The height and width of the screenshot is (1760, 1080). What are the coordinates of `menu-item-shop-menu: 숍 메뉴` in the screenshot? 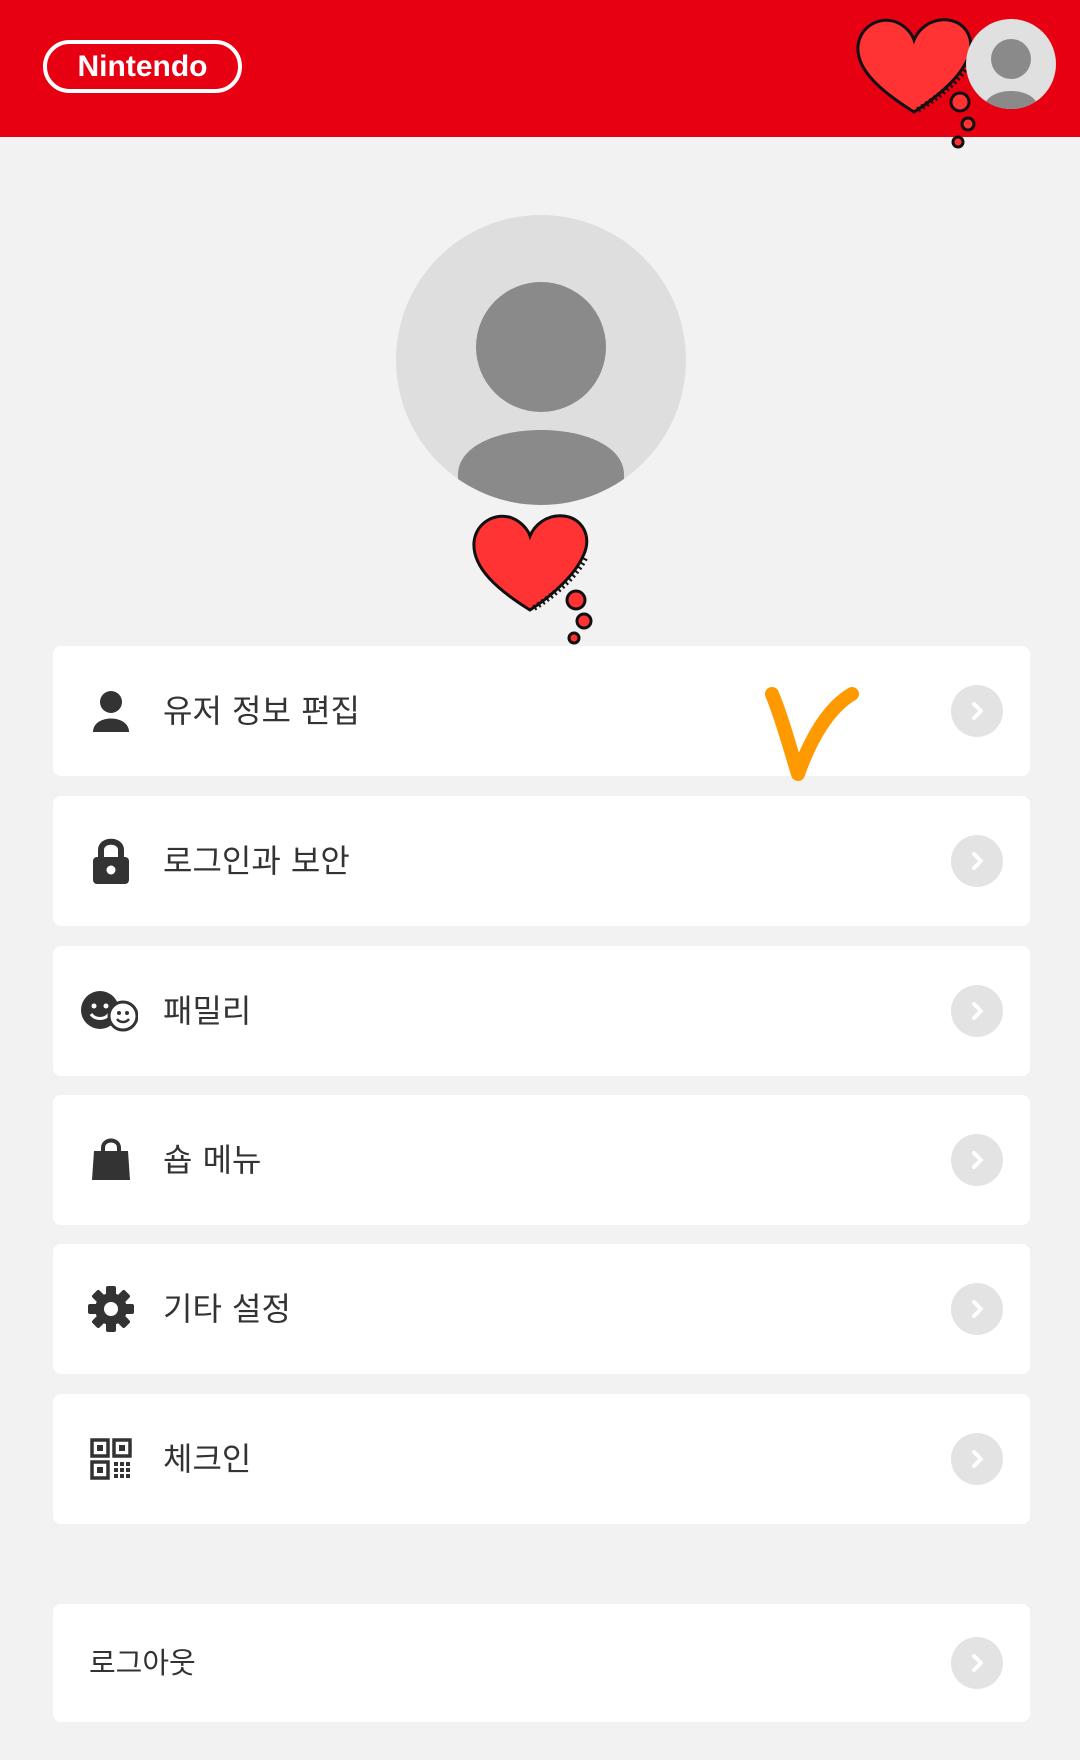 It's located at (541, 1160).